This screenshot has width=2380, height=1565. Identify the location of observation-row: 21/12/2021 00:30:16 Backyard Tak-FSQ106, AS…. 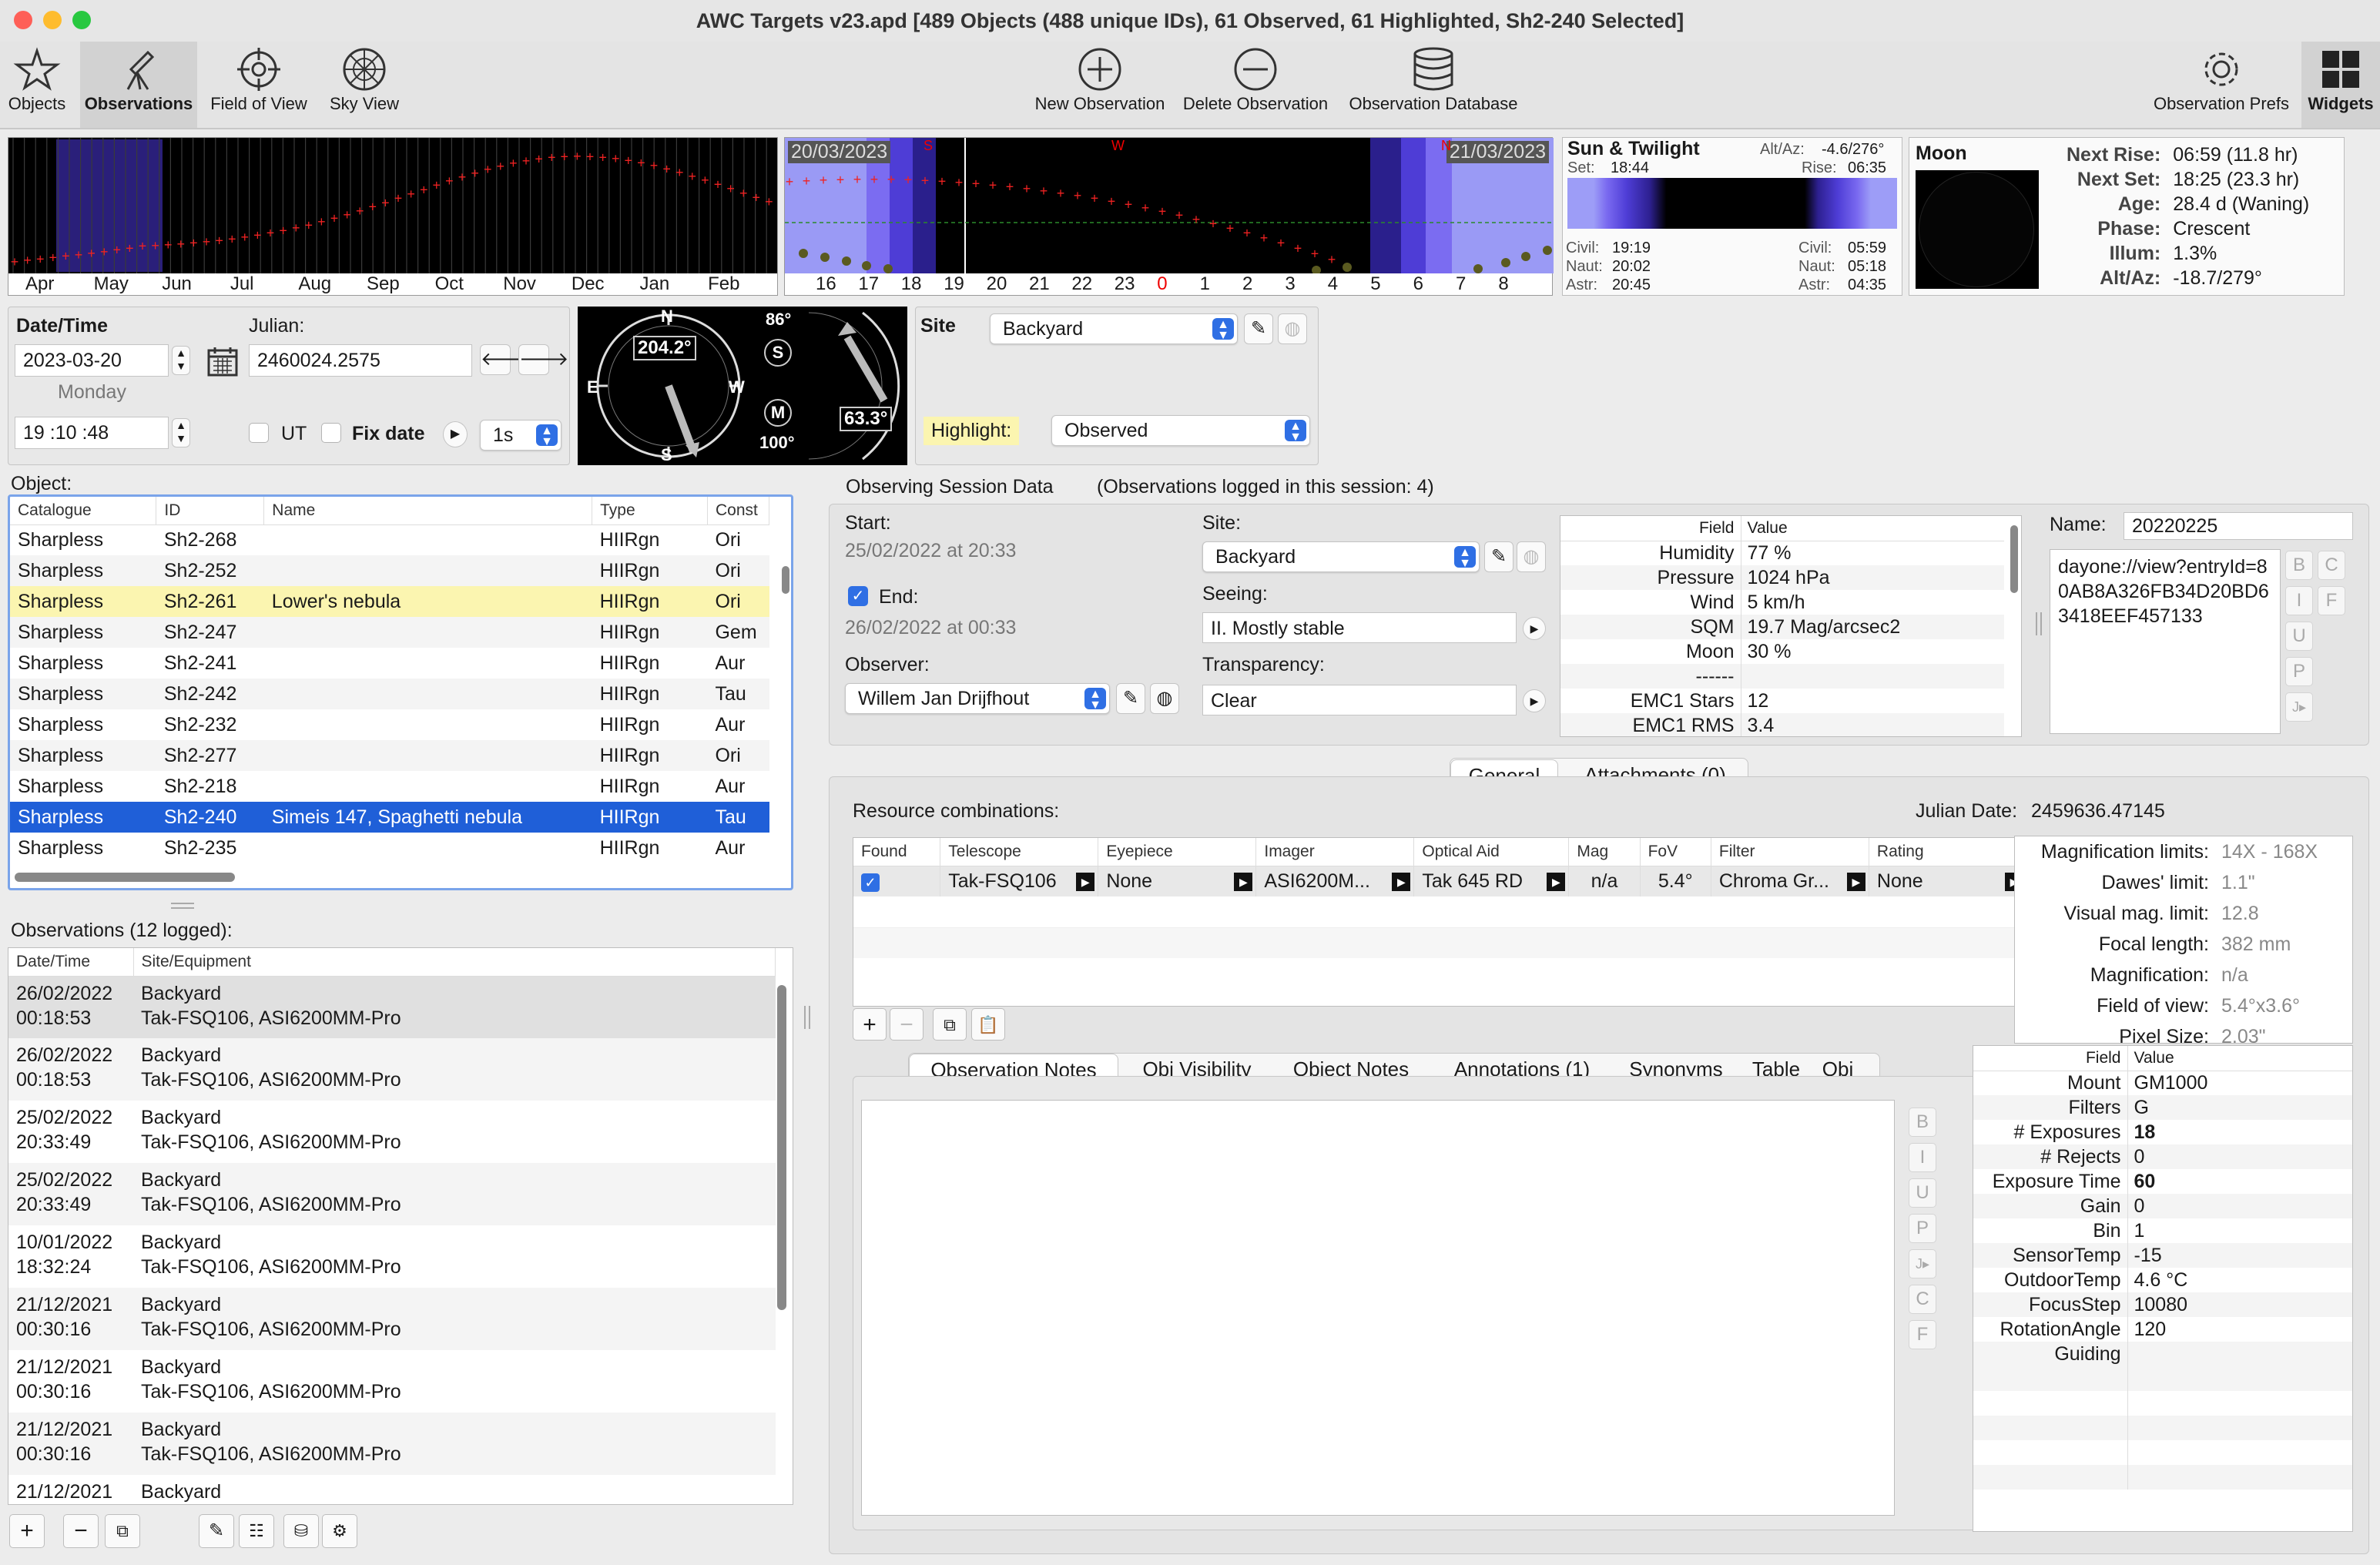
(392, 1381).